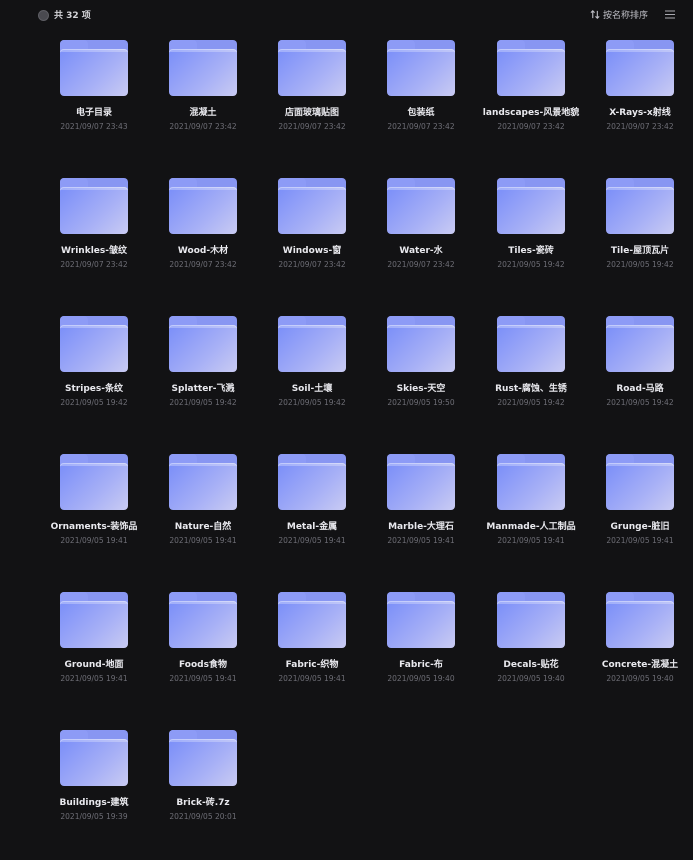  Describe the element at coordinates (312, 665) in the screenshot. I see `folder-name: Fabric-织物` at that location.